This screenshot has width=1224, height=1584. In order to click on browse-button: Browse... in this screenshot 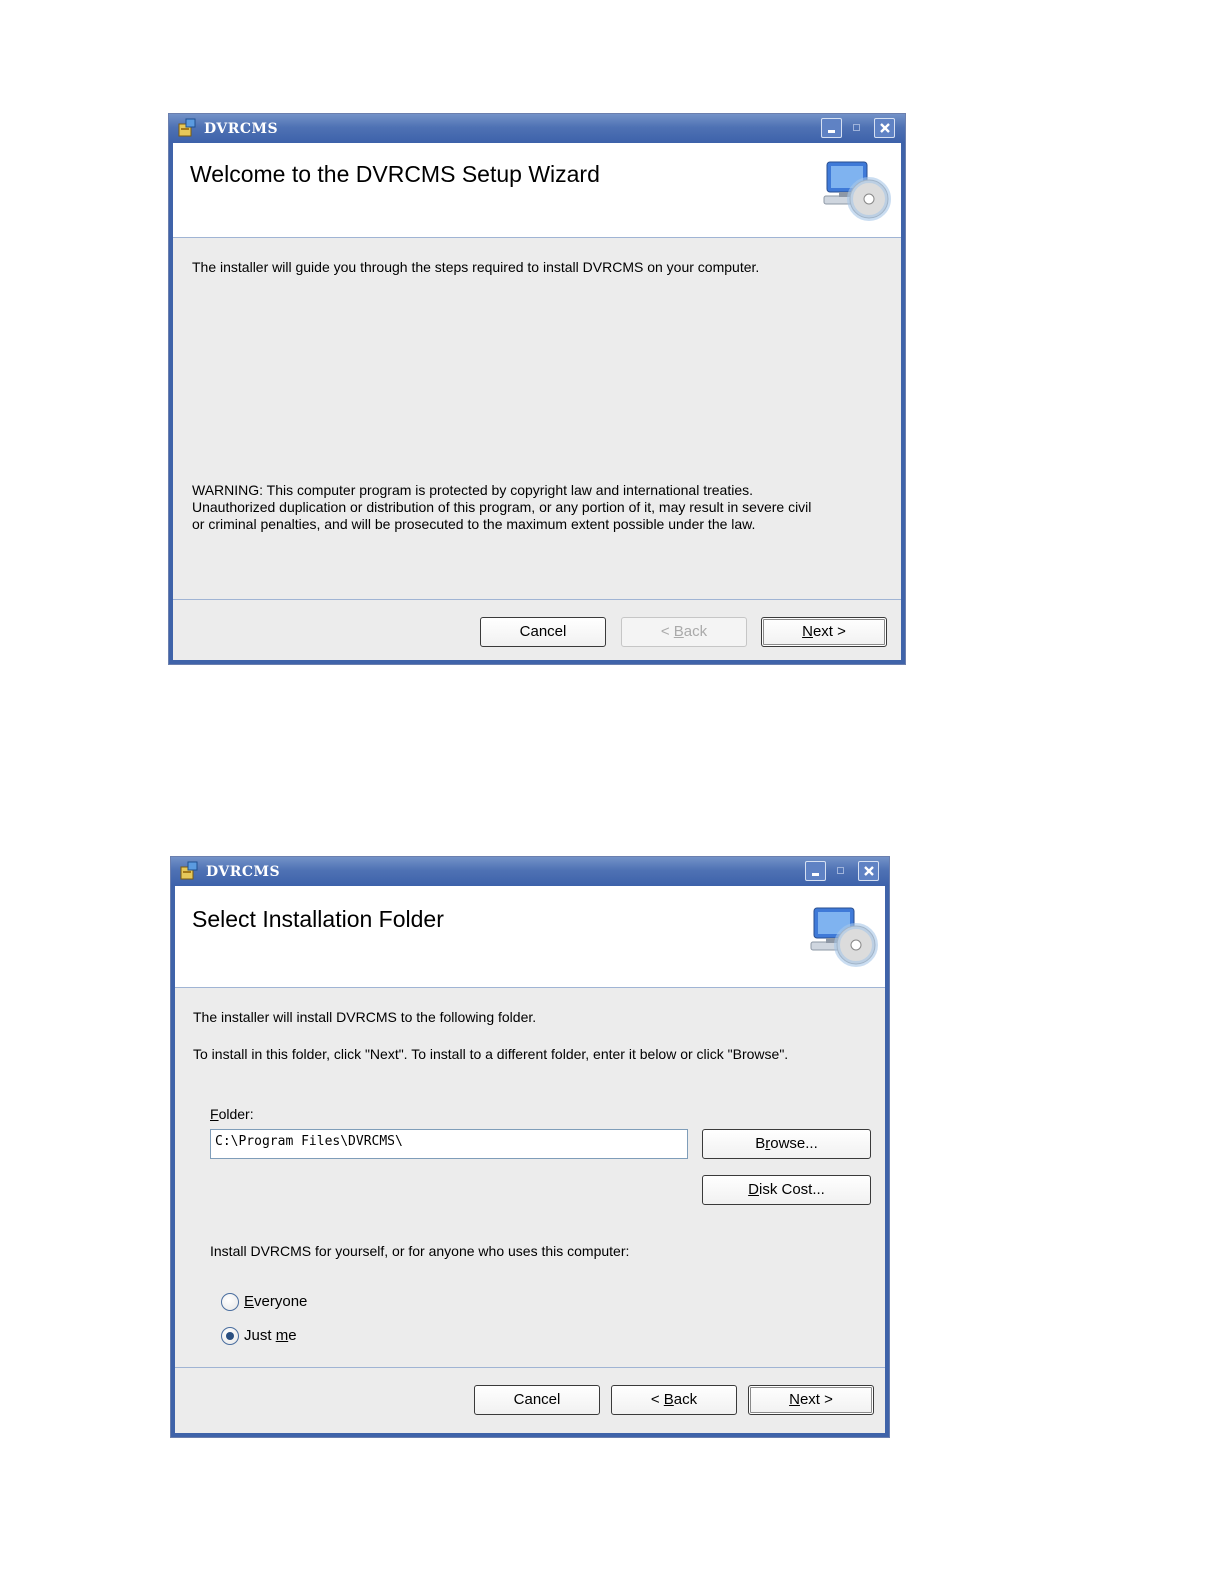, I will do `click(786, 1144)`.